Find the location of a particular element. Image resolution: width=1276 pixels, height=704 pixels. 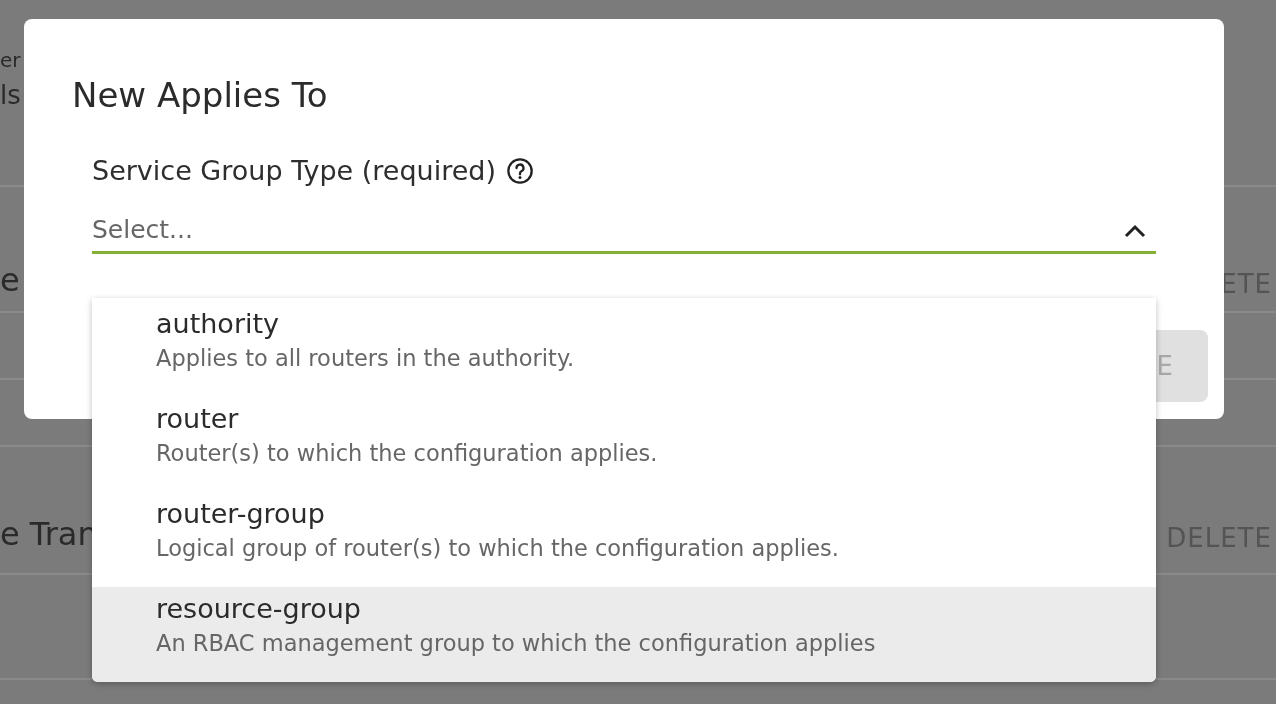

dropdown-option: router Router(s) to which the configuration applies. is located at coordinates (624, 444).